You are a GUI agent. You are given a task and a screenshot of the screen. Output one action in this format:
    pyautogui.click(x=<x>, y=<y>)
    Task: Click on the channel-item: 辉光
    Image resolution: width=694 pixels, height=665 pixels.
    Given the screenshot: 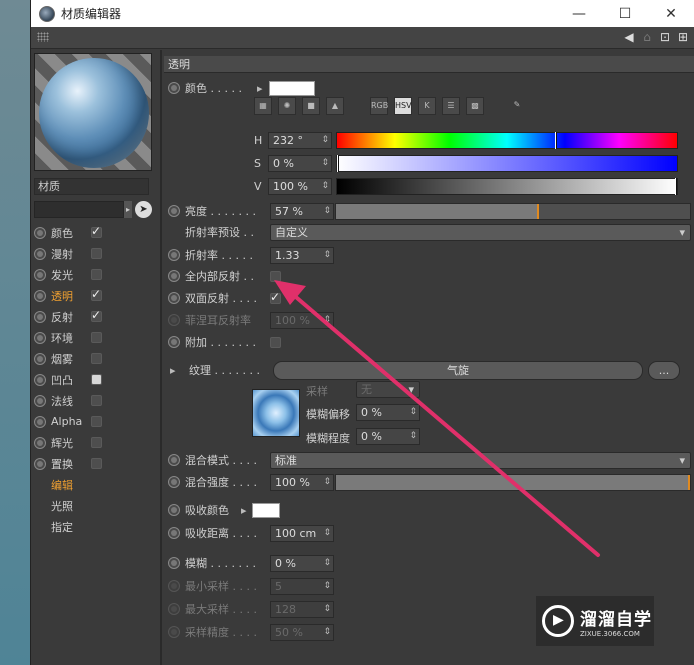 What is the action you would take?
    pyautogui.click(x=95, y=442)
    